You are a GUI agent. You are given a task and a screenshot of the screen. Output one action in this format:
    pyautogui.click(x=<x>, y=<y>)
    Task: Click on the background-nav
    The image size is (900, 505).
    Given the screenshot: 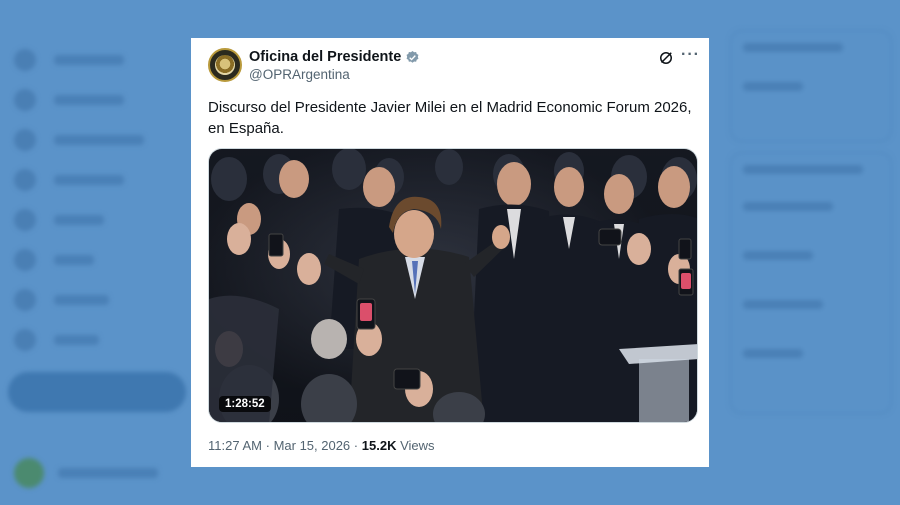 What is the action you would take?
    pyautogui.click(x=99, y=200)
    